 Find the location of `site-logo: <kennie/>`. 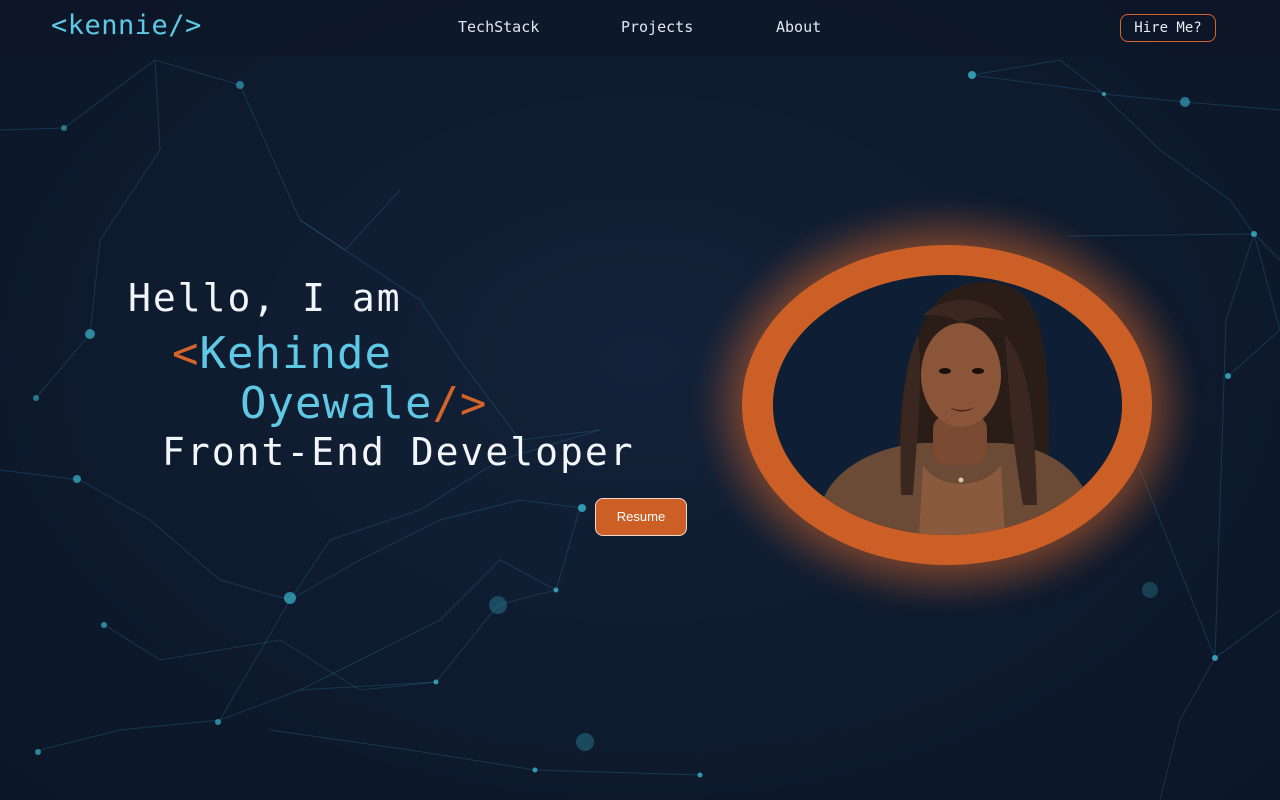

site-logo: <kennie/> is located at coordinates (126, 25).